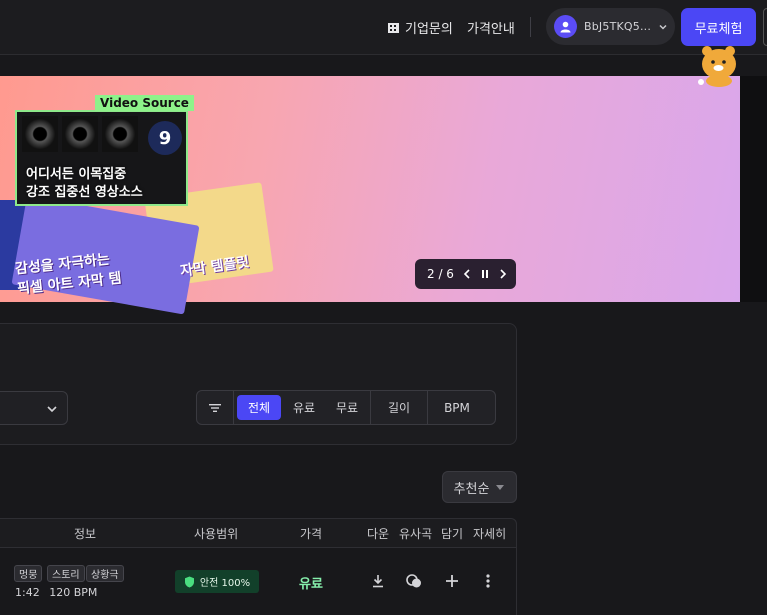  I want to click on column-header-price: 가격, so click(311, 534).